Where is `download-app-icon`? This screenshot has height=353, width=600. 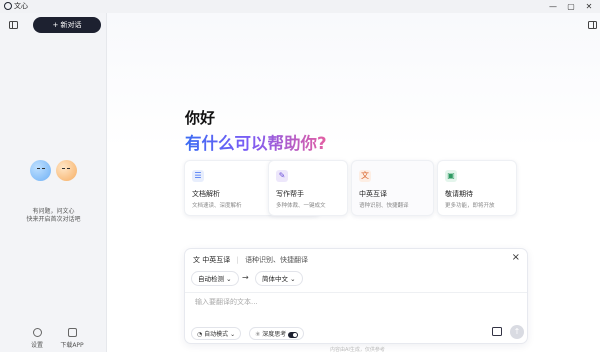 download-app-icon is located at coordinates (72, 332).